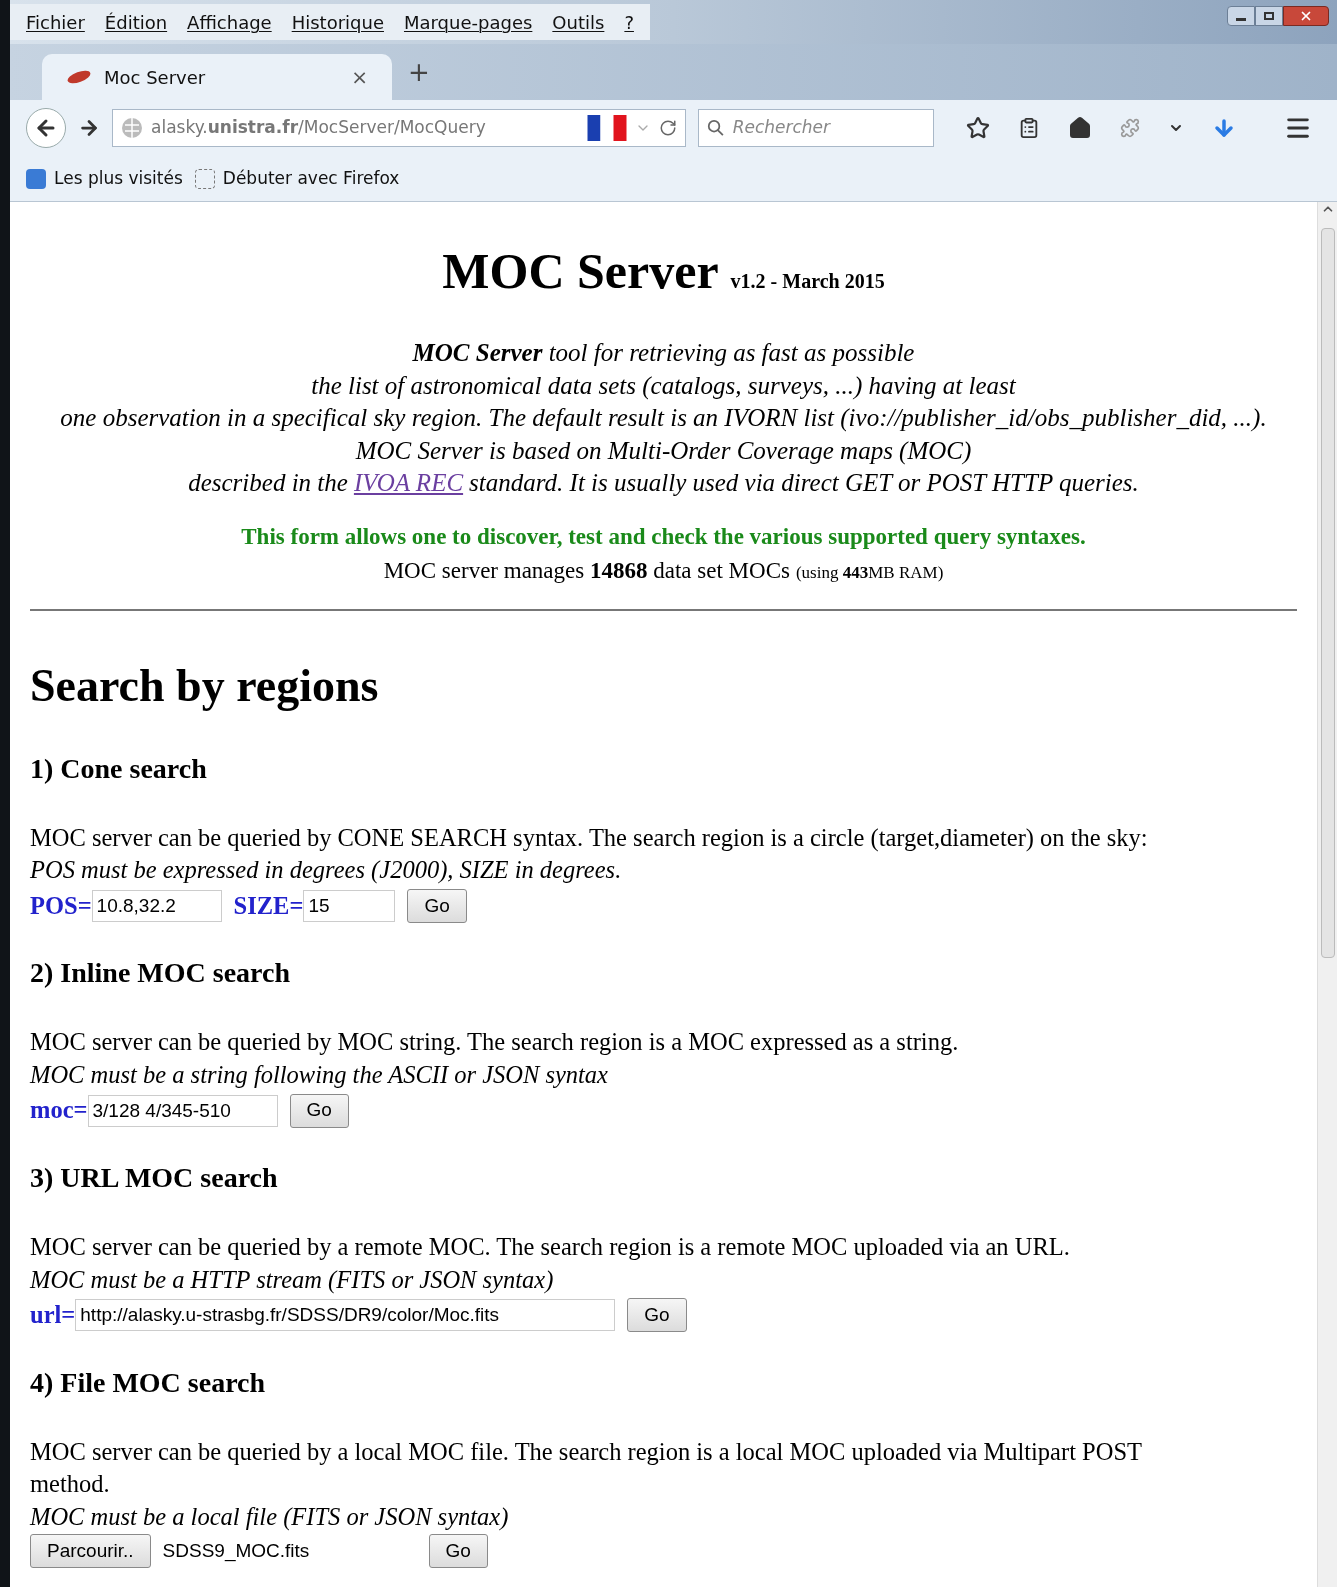 The image size is (1337, 1587). Describe the element at coordinates (292, 1280) in the screenshot. I see `hint-text: MOC must be a HTTP stream (FITS or JSON syntax)` at that location.